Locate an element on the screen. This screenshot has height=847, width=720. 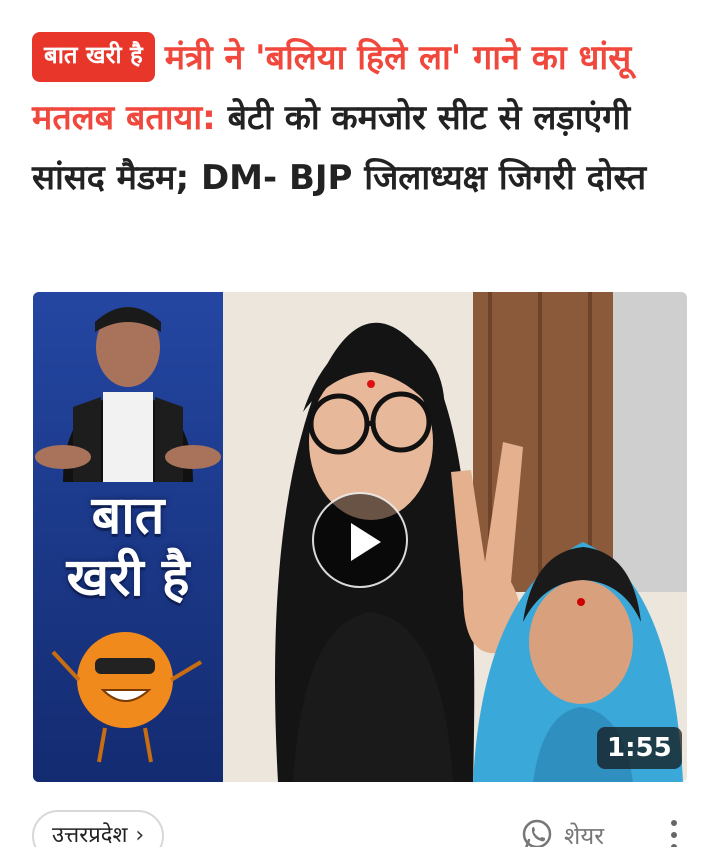
headline-badge: बात खरी है is located at coordinates (93, 57).